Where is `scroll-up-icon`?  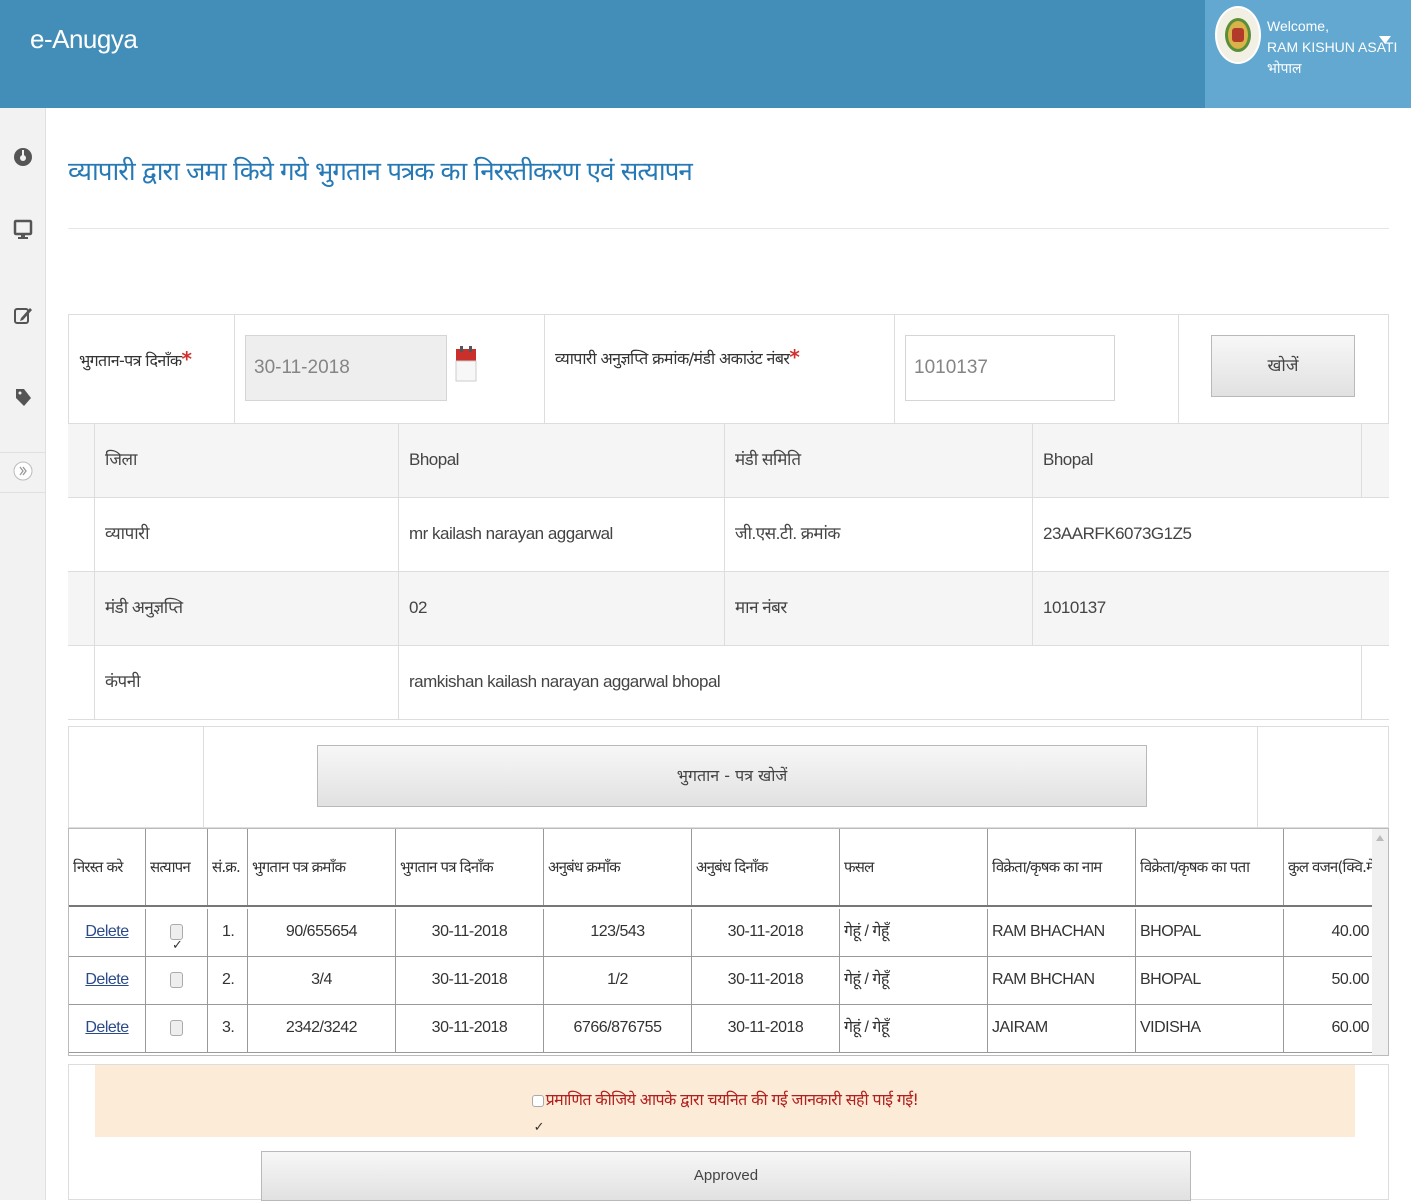 scroll-up-icon is located at coordinates (1380, 838).